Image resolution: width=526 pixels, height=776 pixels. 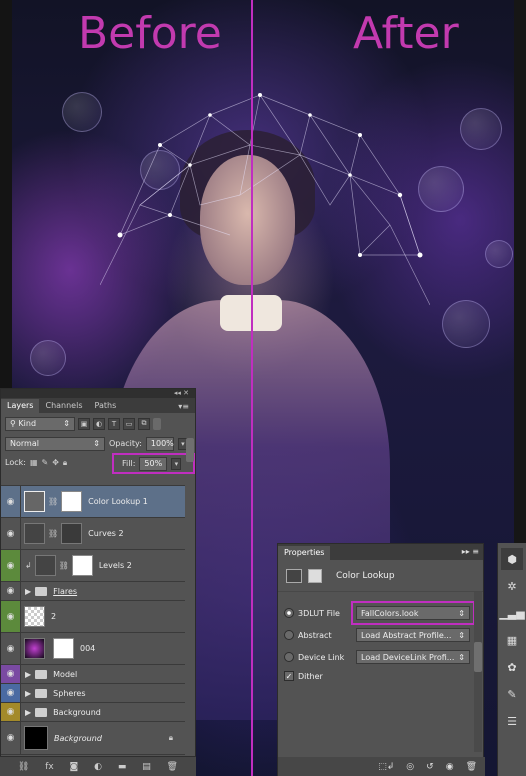 I want to click on radio-3dlut, so click(x=289, y=613).